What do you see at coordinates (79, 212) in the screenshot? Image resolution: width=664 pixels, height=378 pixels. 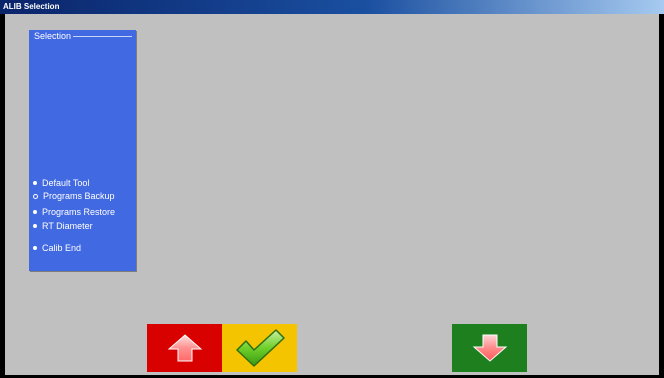 I see `option-label: Programs Restore` at bounding box center [79, 212].